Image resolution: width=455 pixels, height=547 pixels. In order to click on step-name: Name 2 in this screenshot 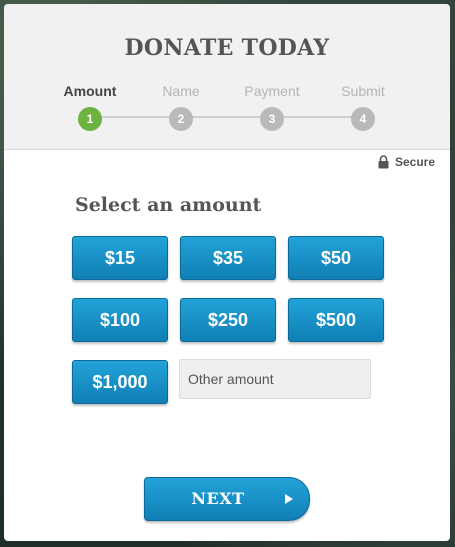, I will do `click(181, 106)`.